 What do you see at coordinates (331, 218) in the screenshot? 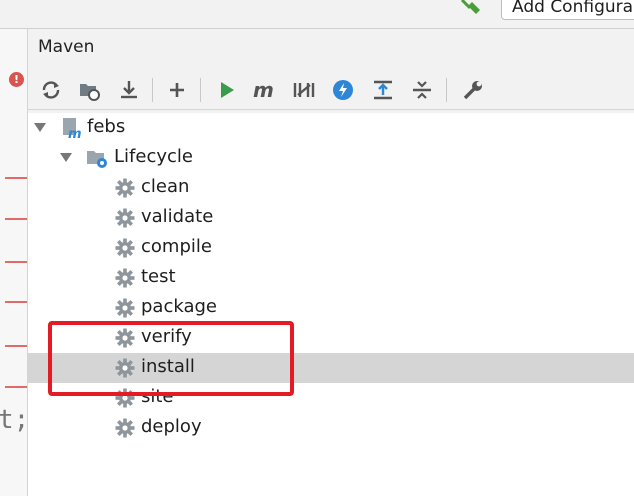
I see `goal-item: validate` at bounding box center [331, 218].